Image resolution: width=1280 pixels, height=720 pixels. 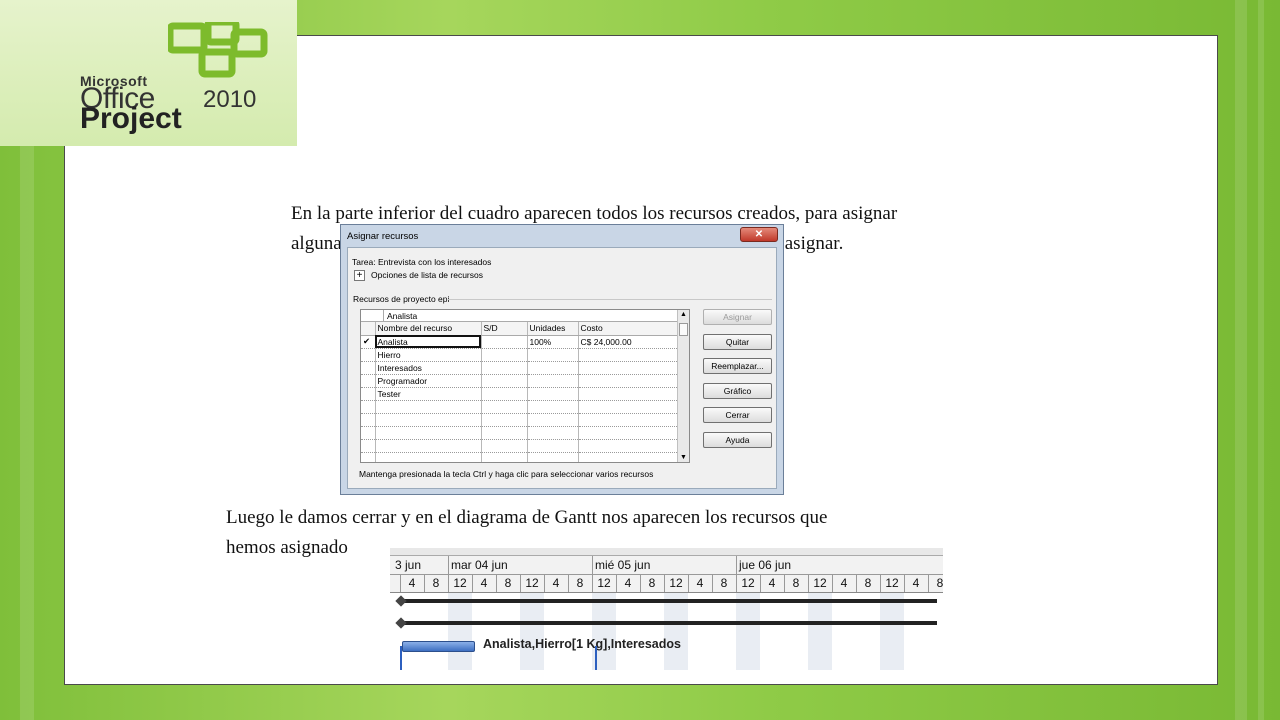 I want to click on header-resource-name: Nombre del recurso, so click(x=428, y=329).